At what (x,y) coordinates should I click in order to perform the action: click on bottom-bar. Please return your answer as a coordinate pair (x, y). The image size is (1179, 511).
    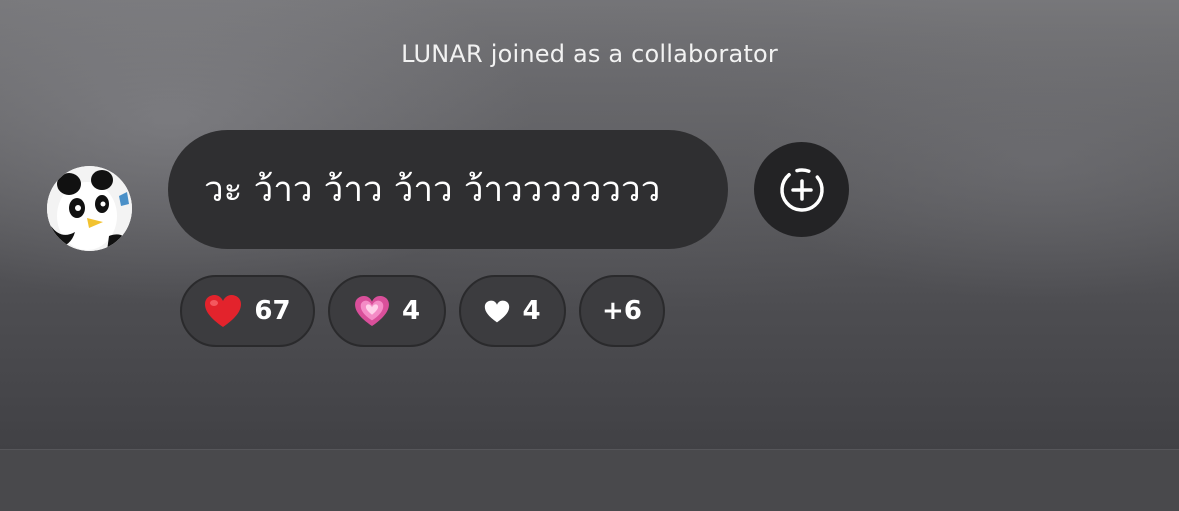
    Looking at the image, I should click on (589, 480).